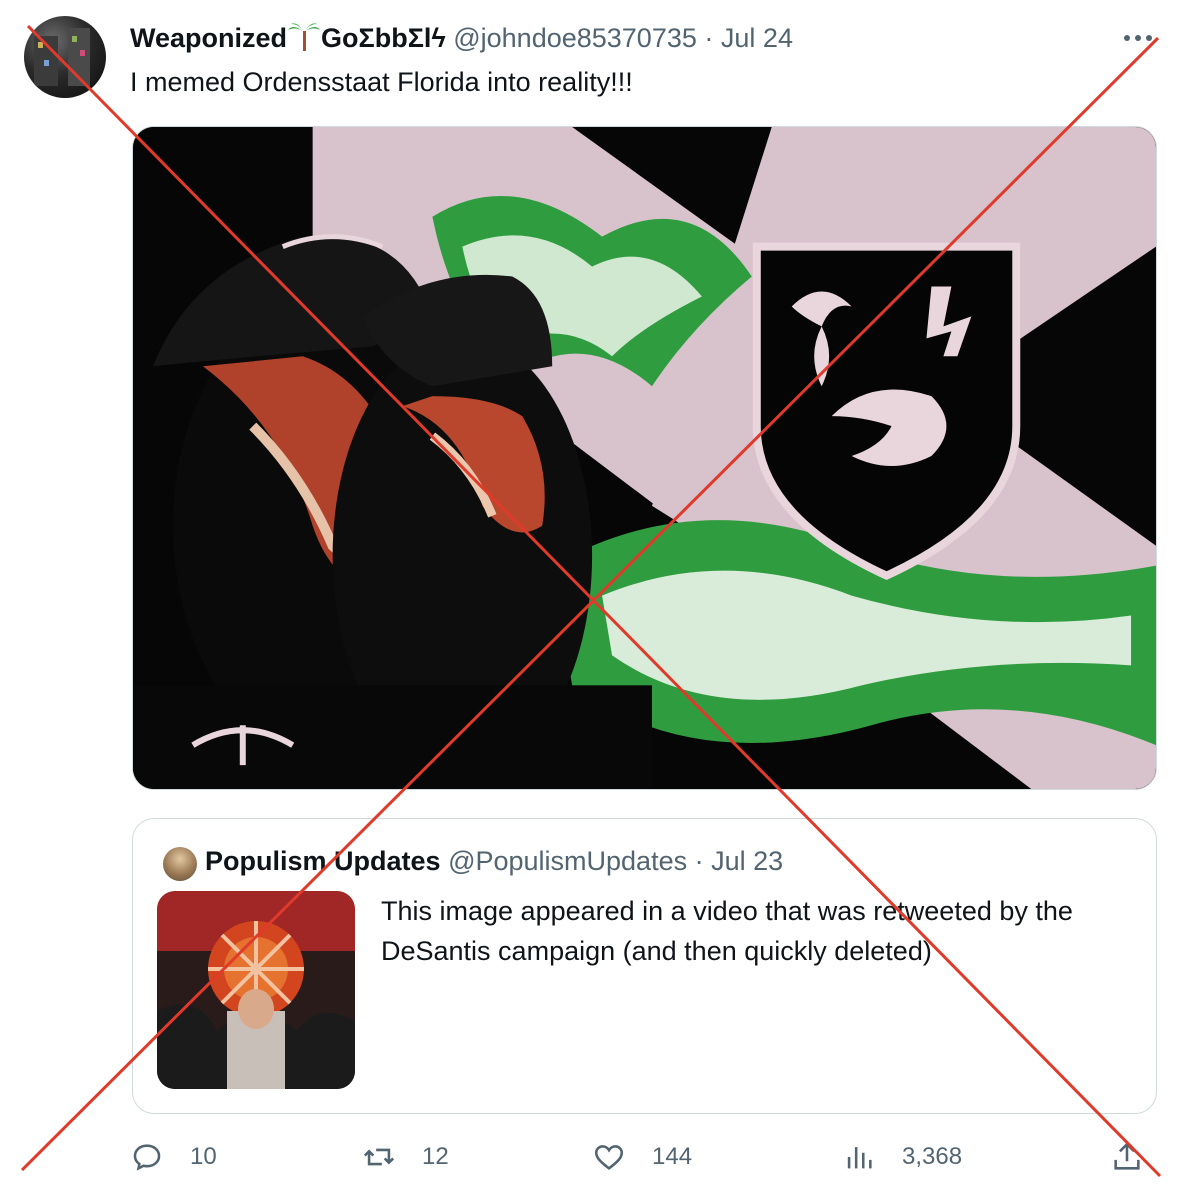  I want to click on author-avatar, so click(65, 57).